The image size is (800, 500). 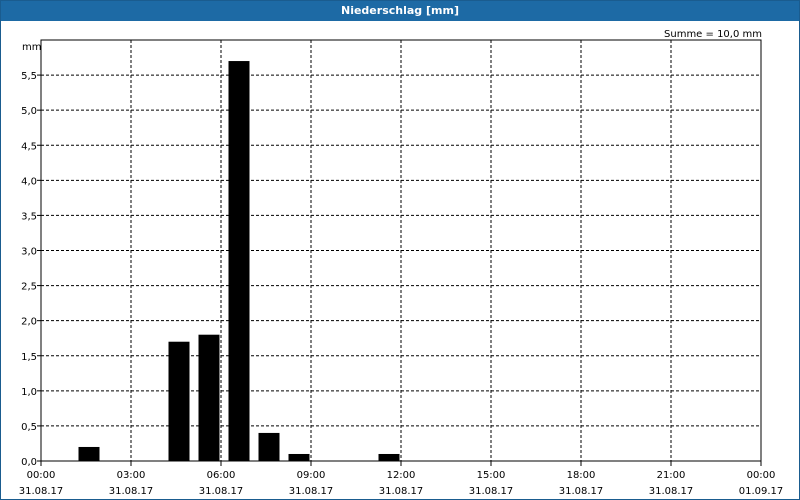 What do you see at coordinates (29, 216) in the screenshot?
I see `y-tick-label: 3,5` at bounding box center [29, 216].